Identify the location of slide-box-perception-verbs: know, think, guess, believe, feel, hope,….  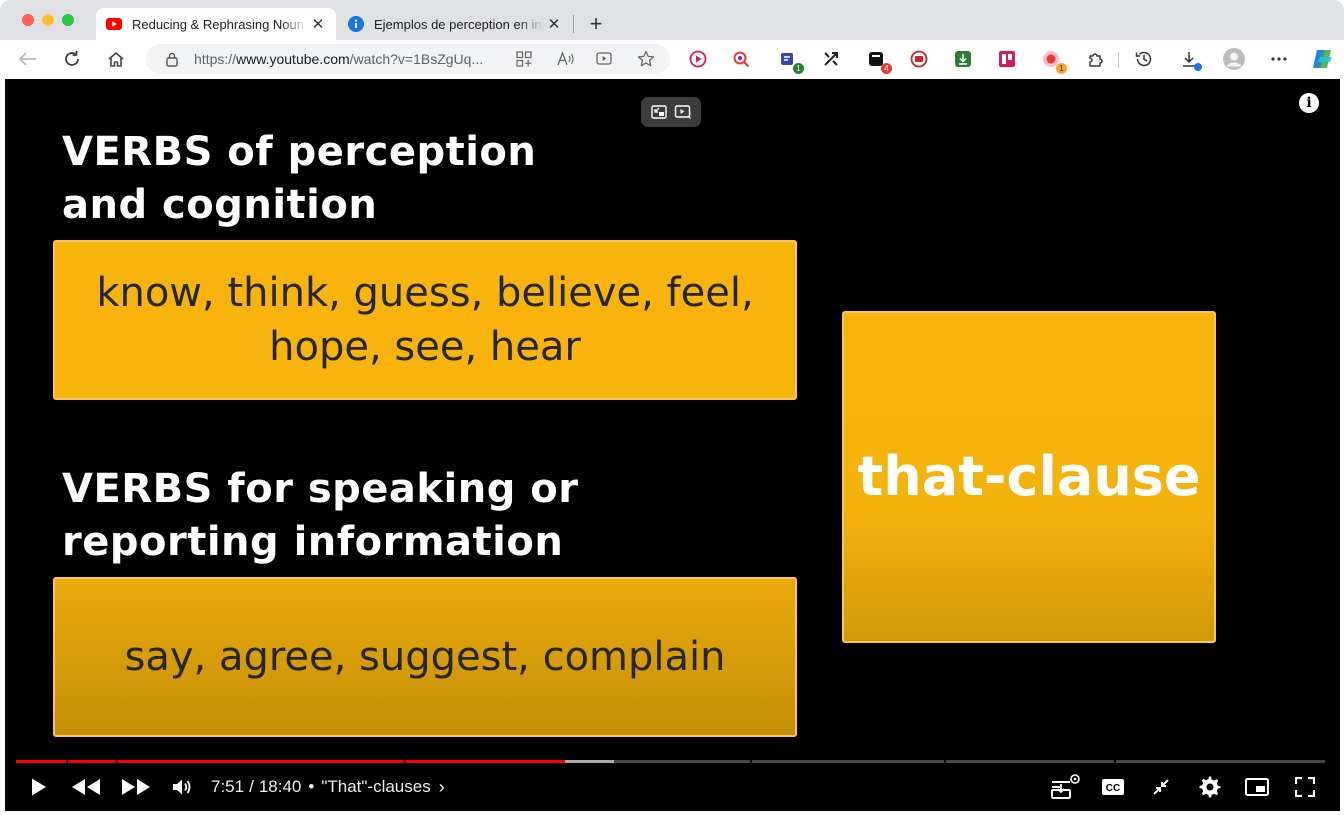
(425, 320).